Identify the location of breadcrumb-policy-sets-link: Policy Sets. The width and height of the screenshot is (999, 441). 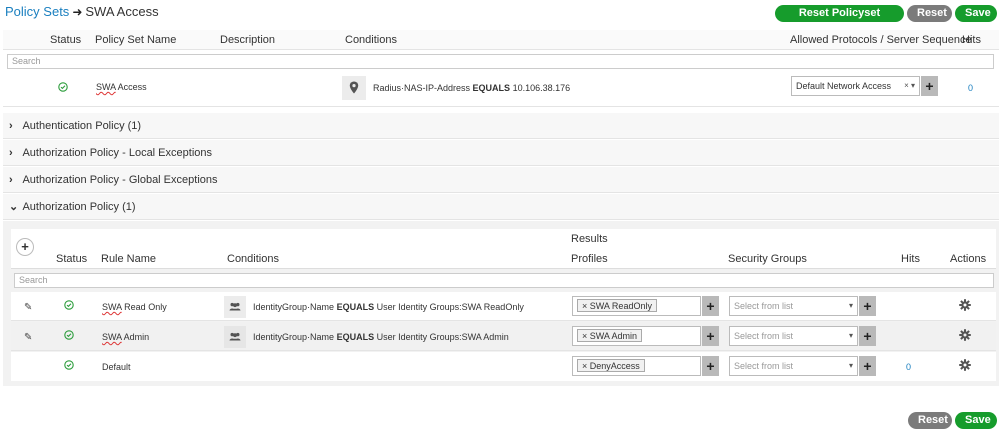
(37, 11).